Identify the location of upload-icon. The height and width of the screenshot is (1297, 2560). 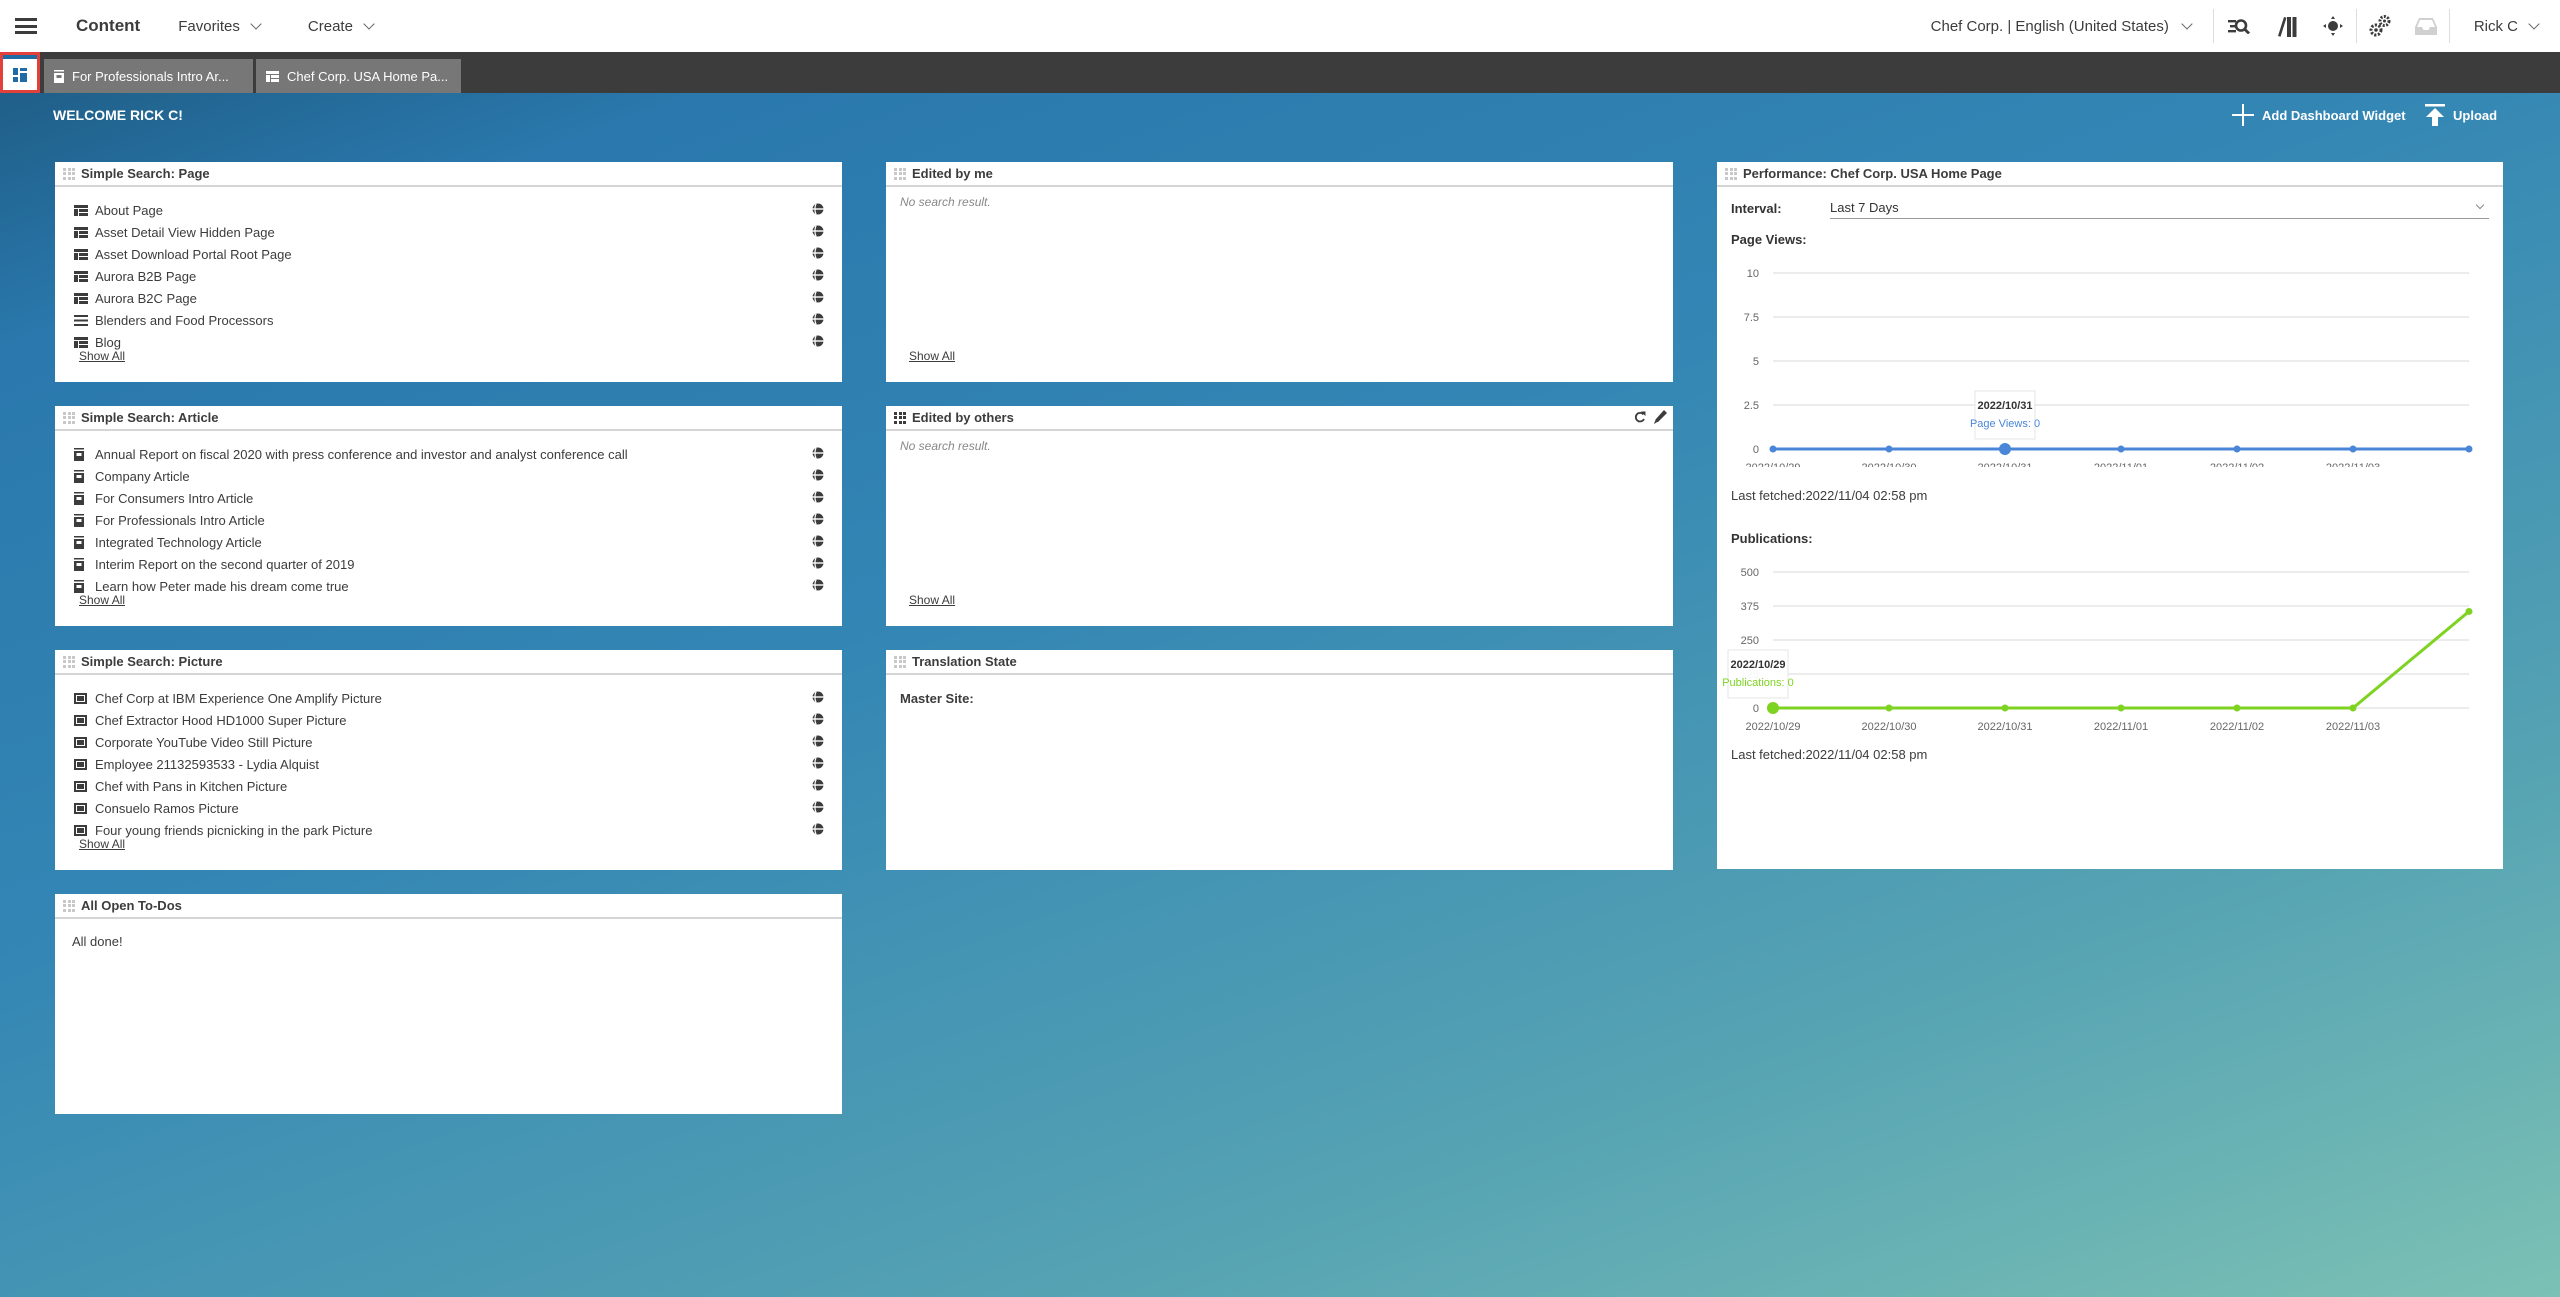
(2435, 115).